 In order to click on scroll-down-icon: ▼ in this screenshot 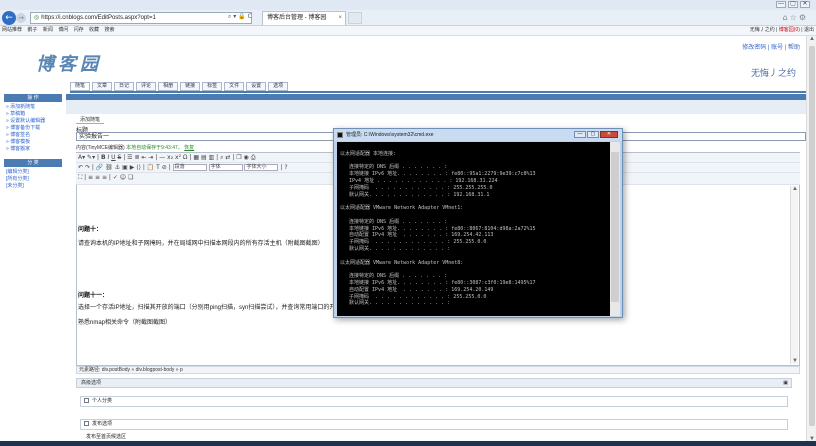, I will do `click(795, 361)`.